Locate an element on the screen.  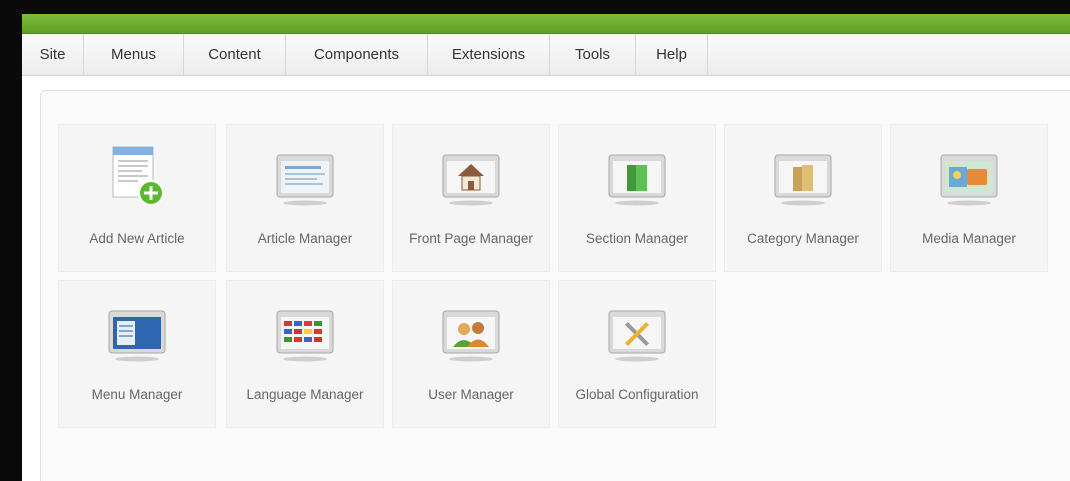
tile-category-manager: Category Manager is located at coordinates (803, 198).